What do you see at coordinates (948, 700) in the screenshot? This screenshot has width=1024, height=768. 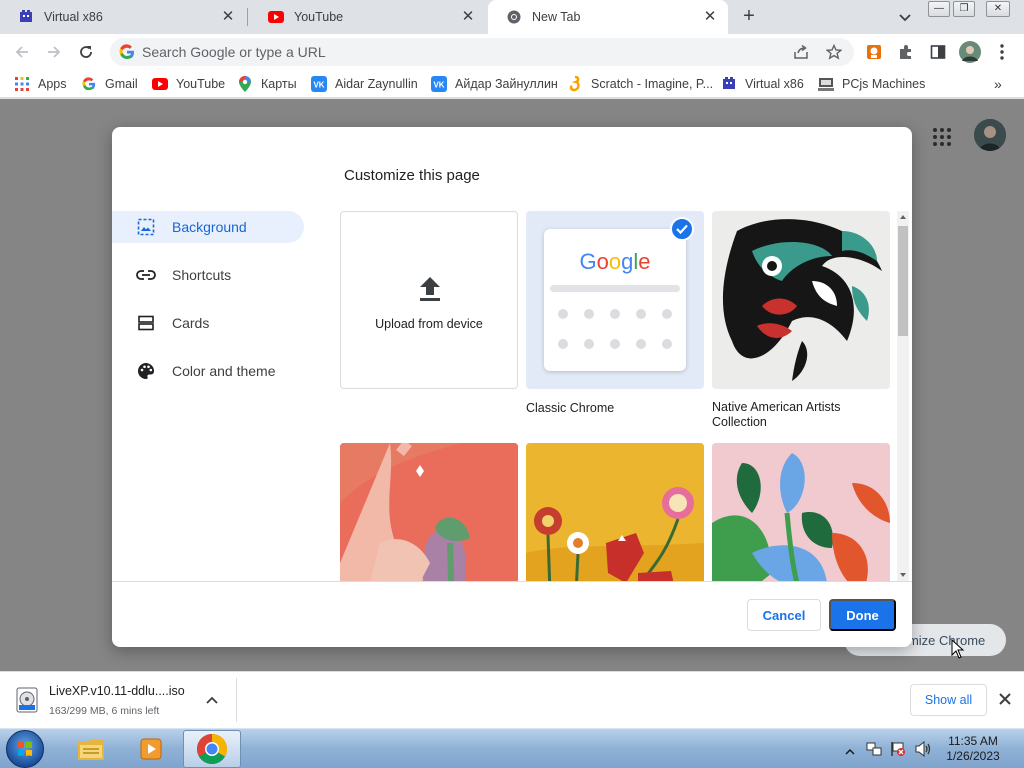 I see `show-all-button: Show all` at bounding box center [948, 700].